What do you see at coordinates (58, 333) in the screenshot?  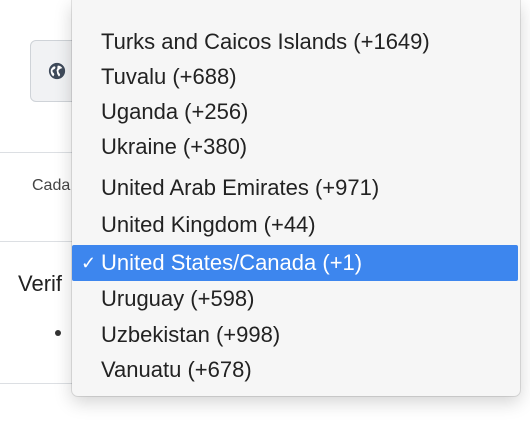 I see `bullet-point` at bounding box center [58, 333].